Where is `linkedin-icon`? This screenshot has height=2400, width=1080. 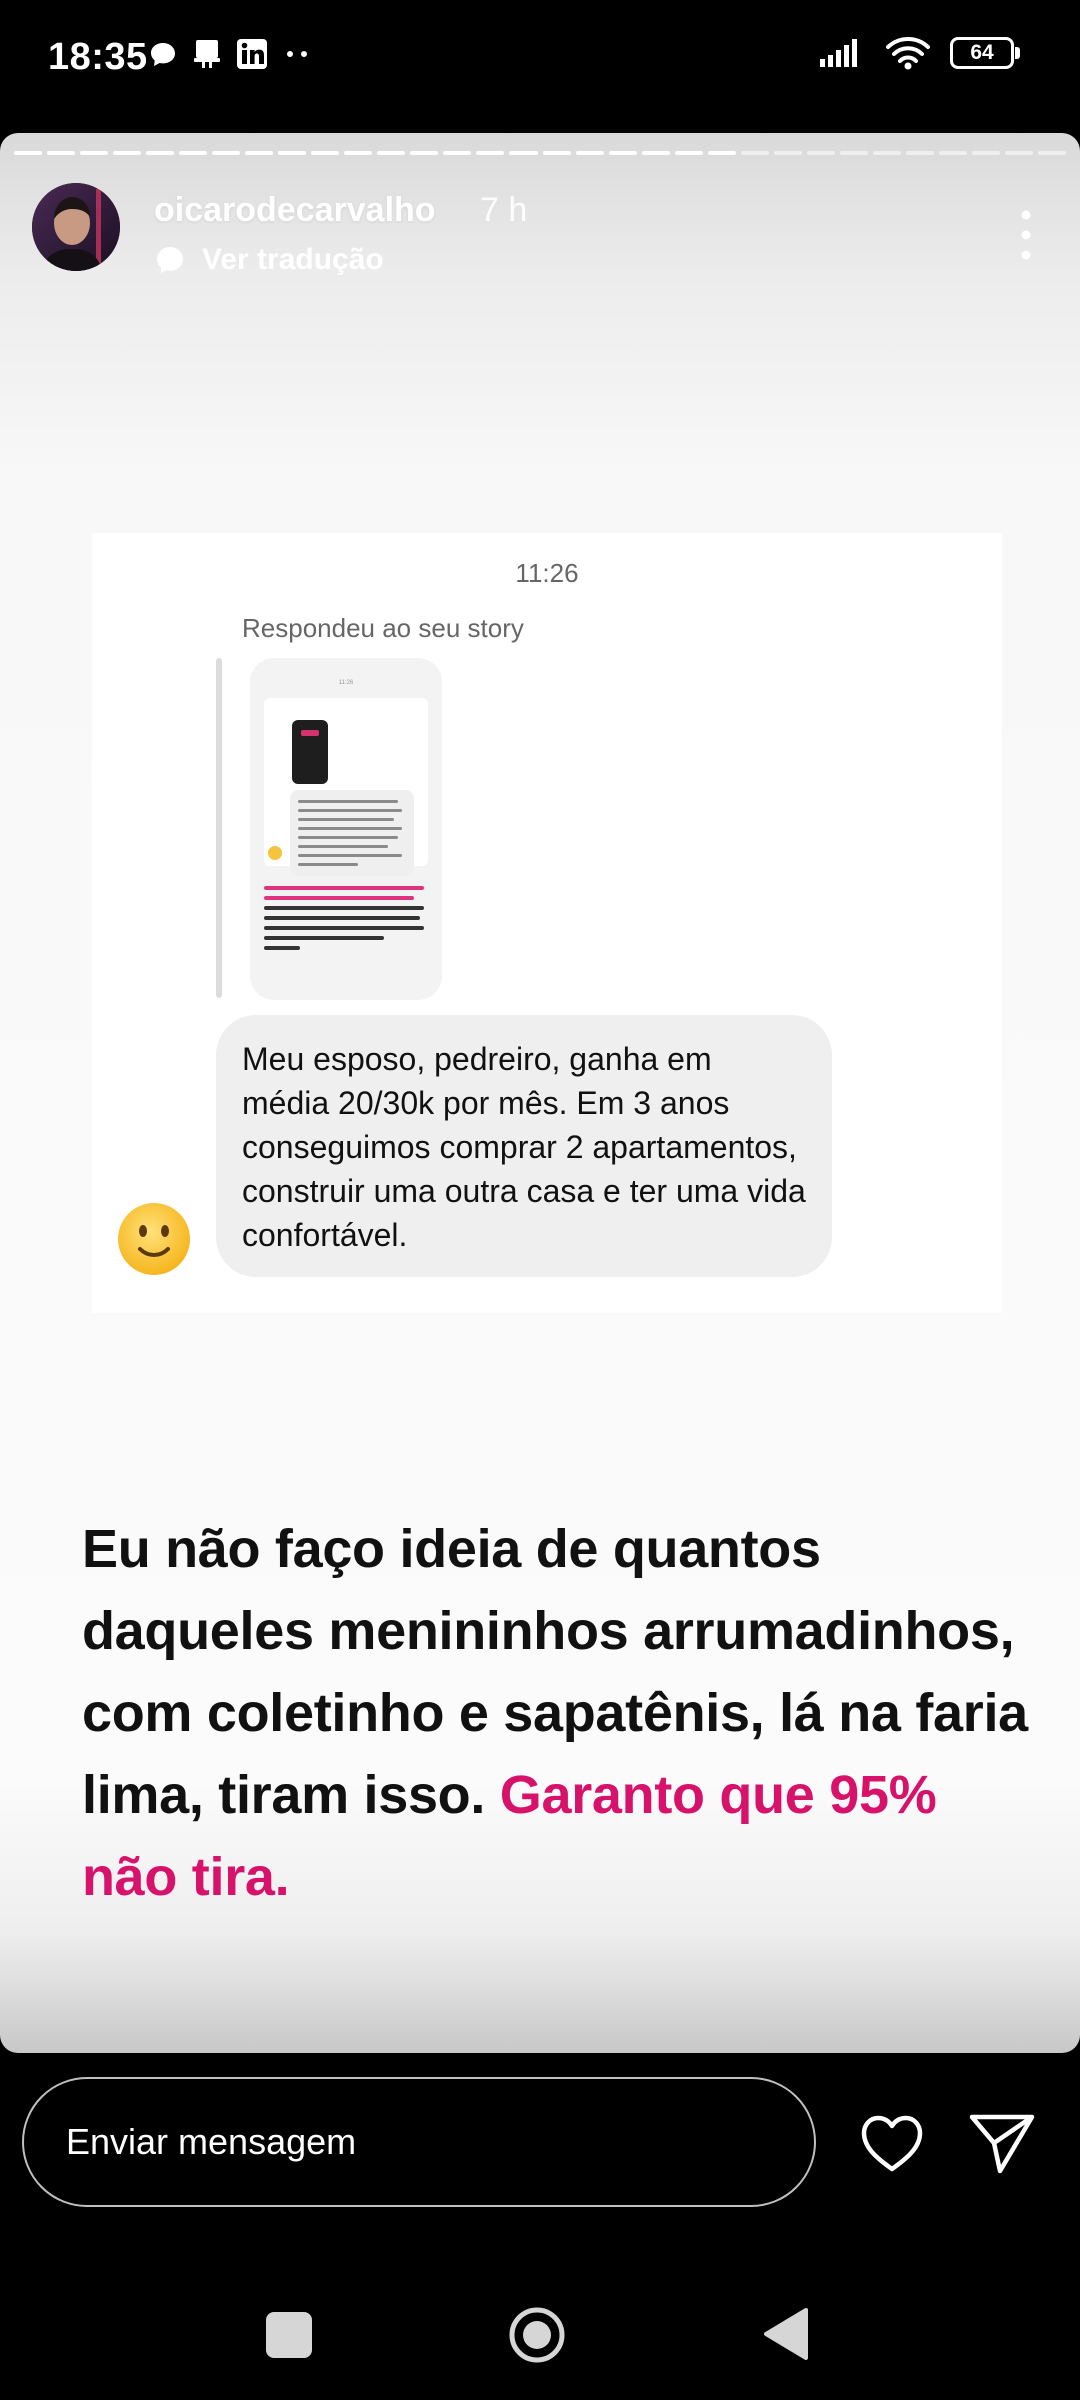
linkedin-icon is located at coordinates (252, 54).